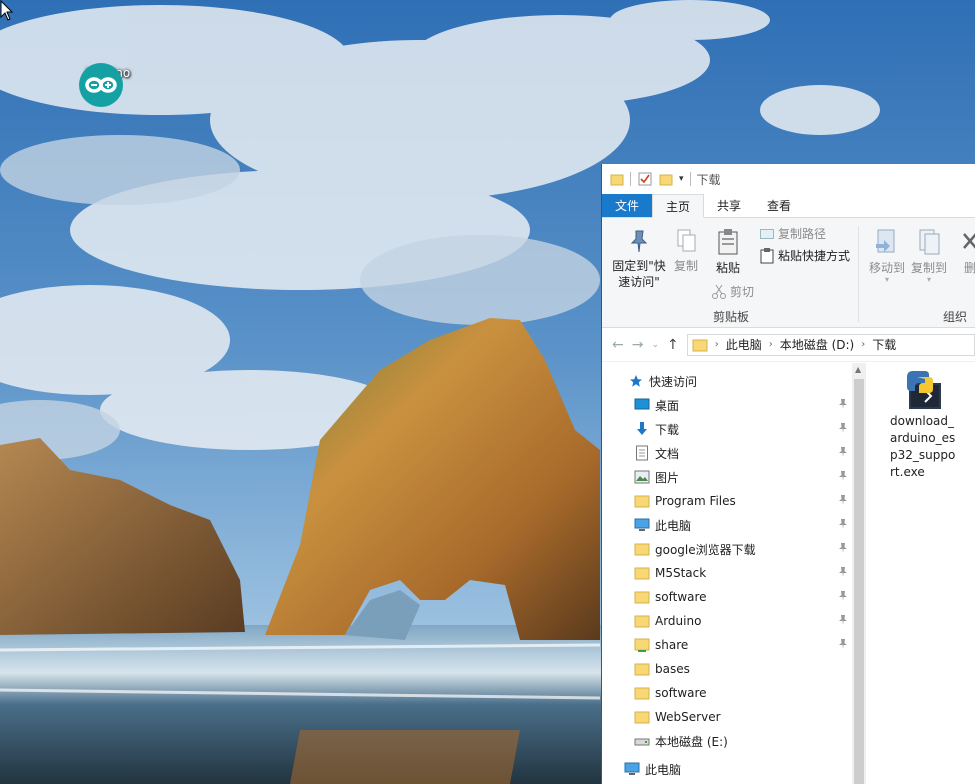 Image resolution: width=975 pixels, height=784 pixels. Describe the element at coordinates (727, 621) in the screenshot. I see `nav-item: Arduino` at that location.